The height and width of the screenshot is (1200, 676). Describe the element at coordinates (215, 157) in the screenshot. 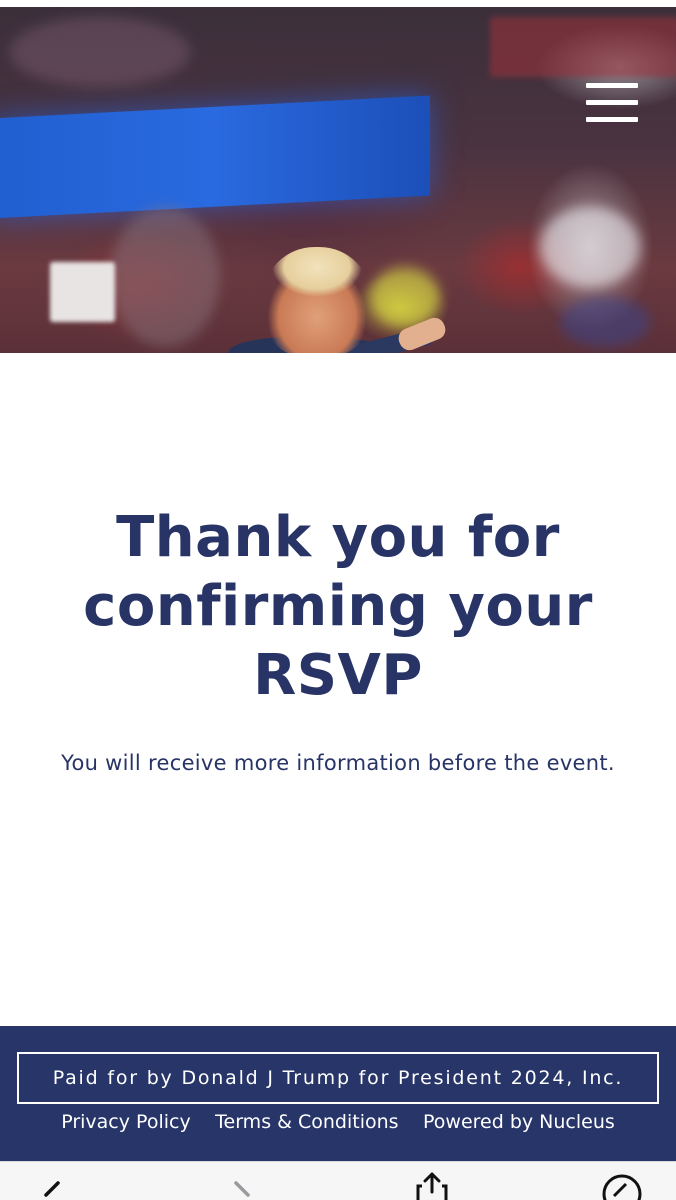

I see `hero-jumbotron` at that location.